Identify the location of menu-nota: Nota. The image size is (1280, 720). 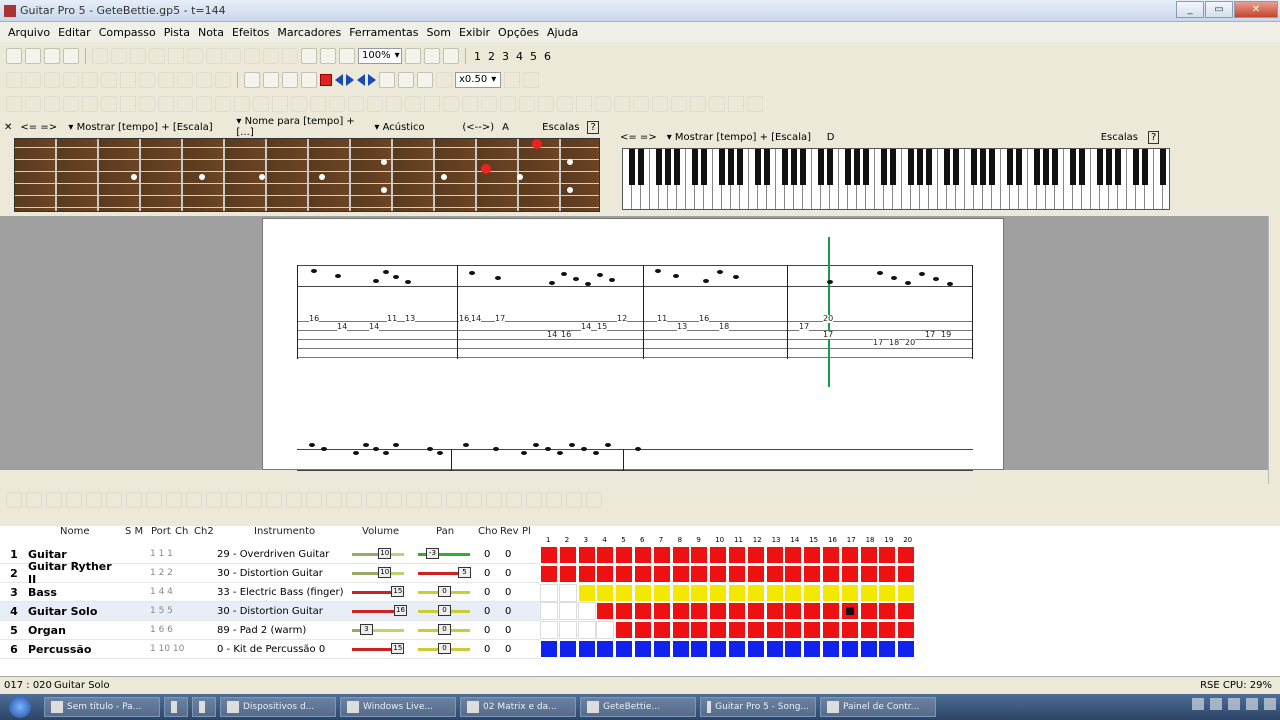
(211, 32).